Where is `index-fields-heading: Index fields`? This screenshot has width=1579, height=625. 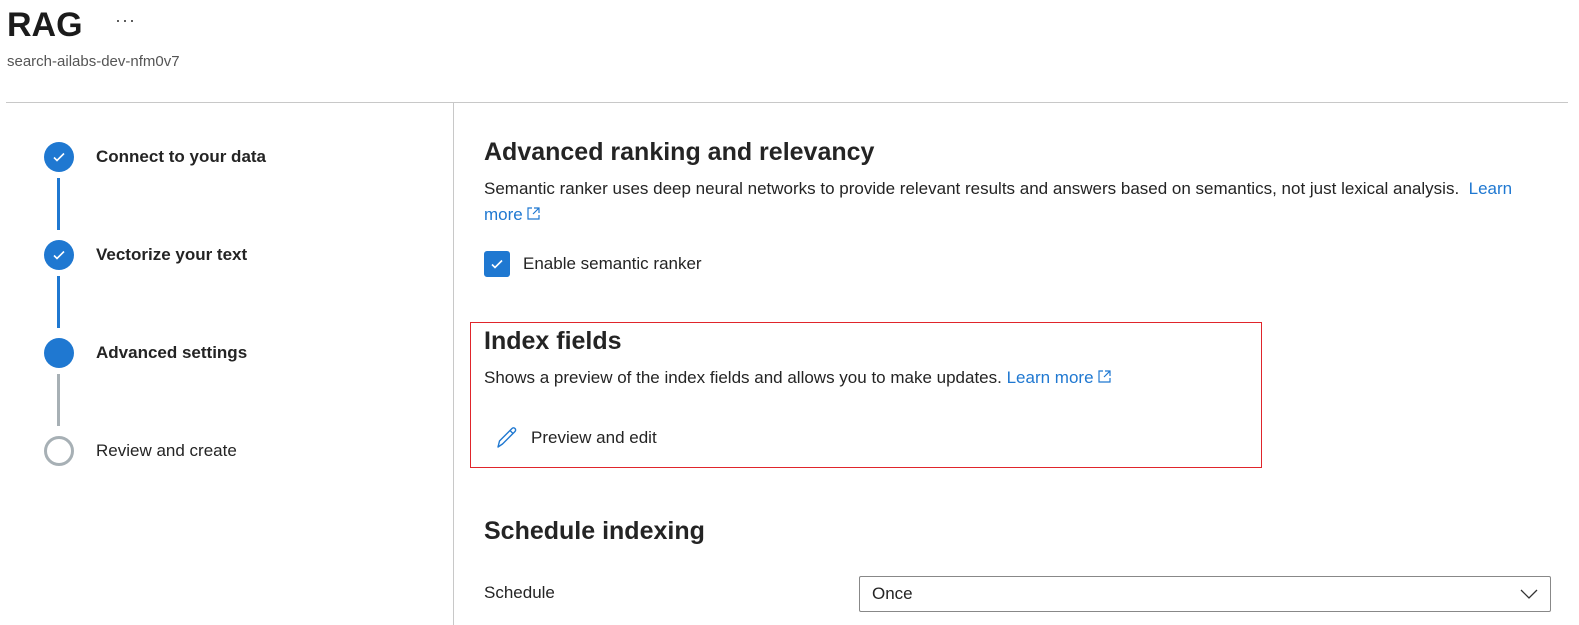 index-fields-heading: Index fields is located at coordinates (553, 341).